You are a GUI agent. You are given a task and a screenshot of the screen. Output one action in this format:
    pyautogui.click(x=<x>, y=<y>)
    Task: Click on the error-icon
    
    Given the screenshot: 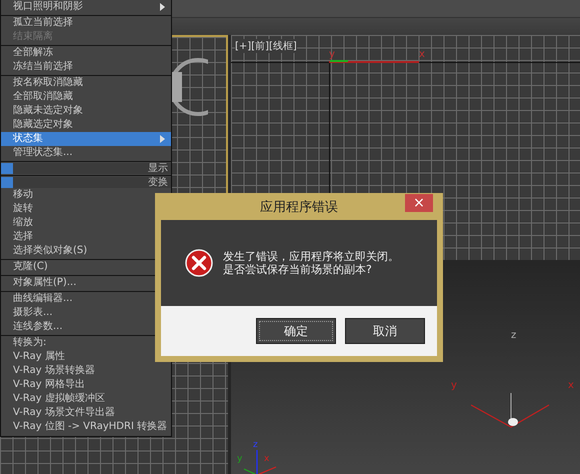 What is the action you would take?
    pyautogui.click(x=199, y=263)
    